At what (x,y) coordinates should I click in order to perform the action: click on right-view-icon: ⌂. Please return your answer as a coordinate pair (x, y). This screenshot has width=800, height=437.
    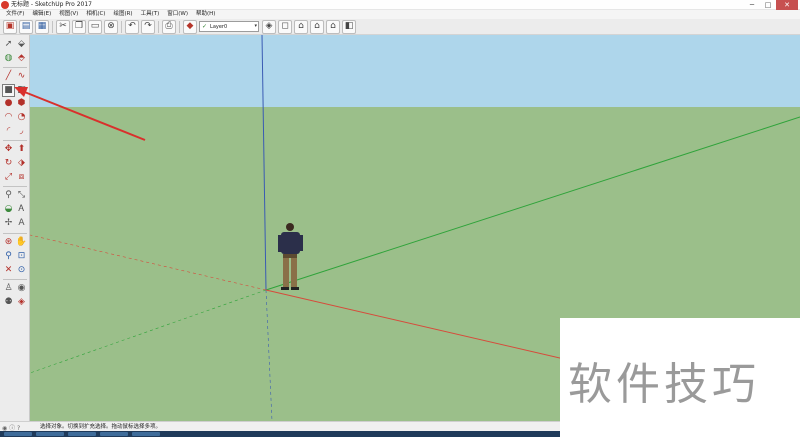
    Looking at the image, I should click on (317, 26).